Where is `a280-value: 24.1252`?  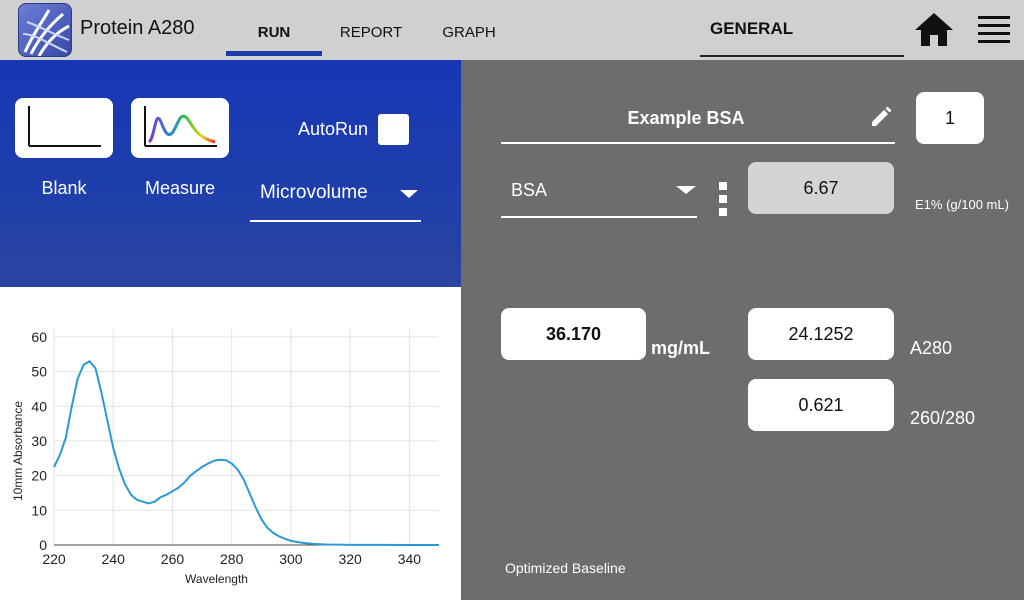 a280-value: 24.1252 is located at coordinates (821, 334).